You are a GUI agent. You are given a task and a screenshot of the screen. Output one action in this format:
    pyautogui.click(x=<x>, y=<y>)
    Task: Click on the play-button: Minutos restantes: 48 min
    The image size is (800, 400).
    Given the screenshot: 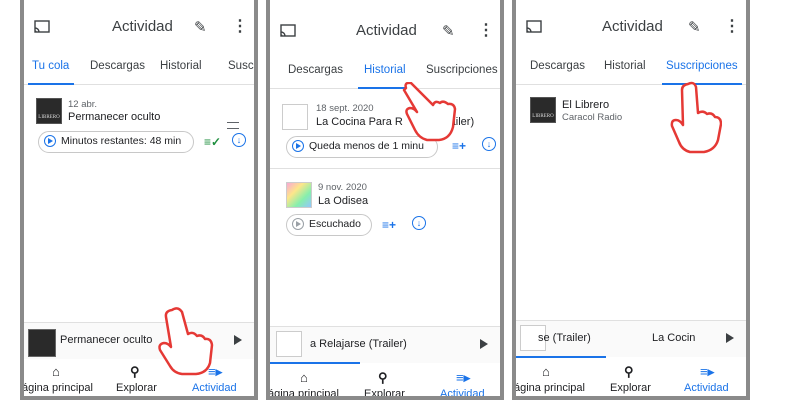 What is the action you would take?
    pyautogui.click(x=116, y=142)
    